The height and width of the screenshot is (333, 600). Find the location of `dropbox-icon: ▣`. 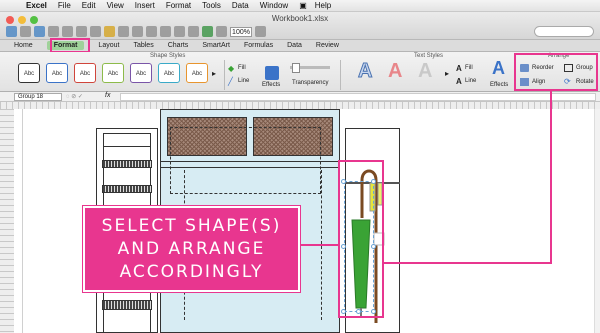

dropbox-icon: ▣ is located at coordinates (303, 5).